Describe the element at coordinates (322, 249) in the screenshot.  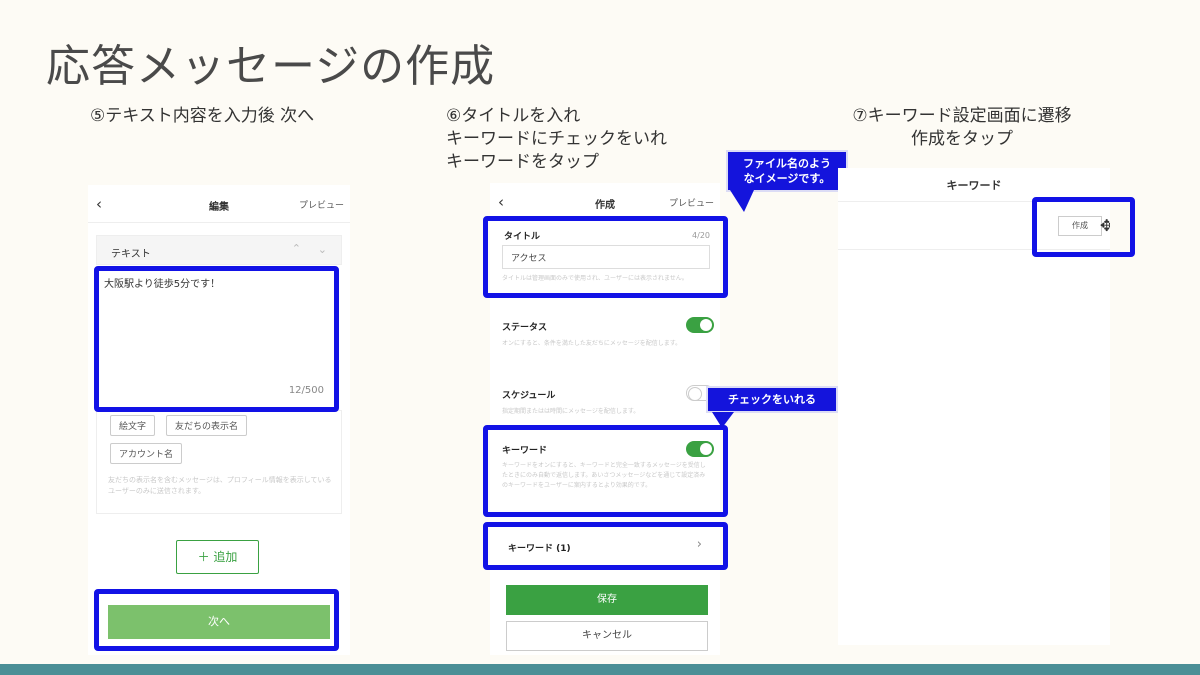
I see `chevron-down-icon: ⌄` at that location.